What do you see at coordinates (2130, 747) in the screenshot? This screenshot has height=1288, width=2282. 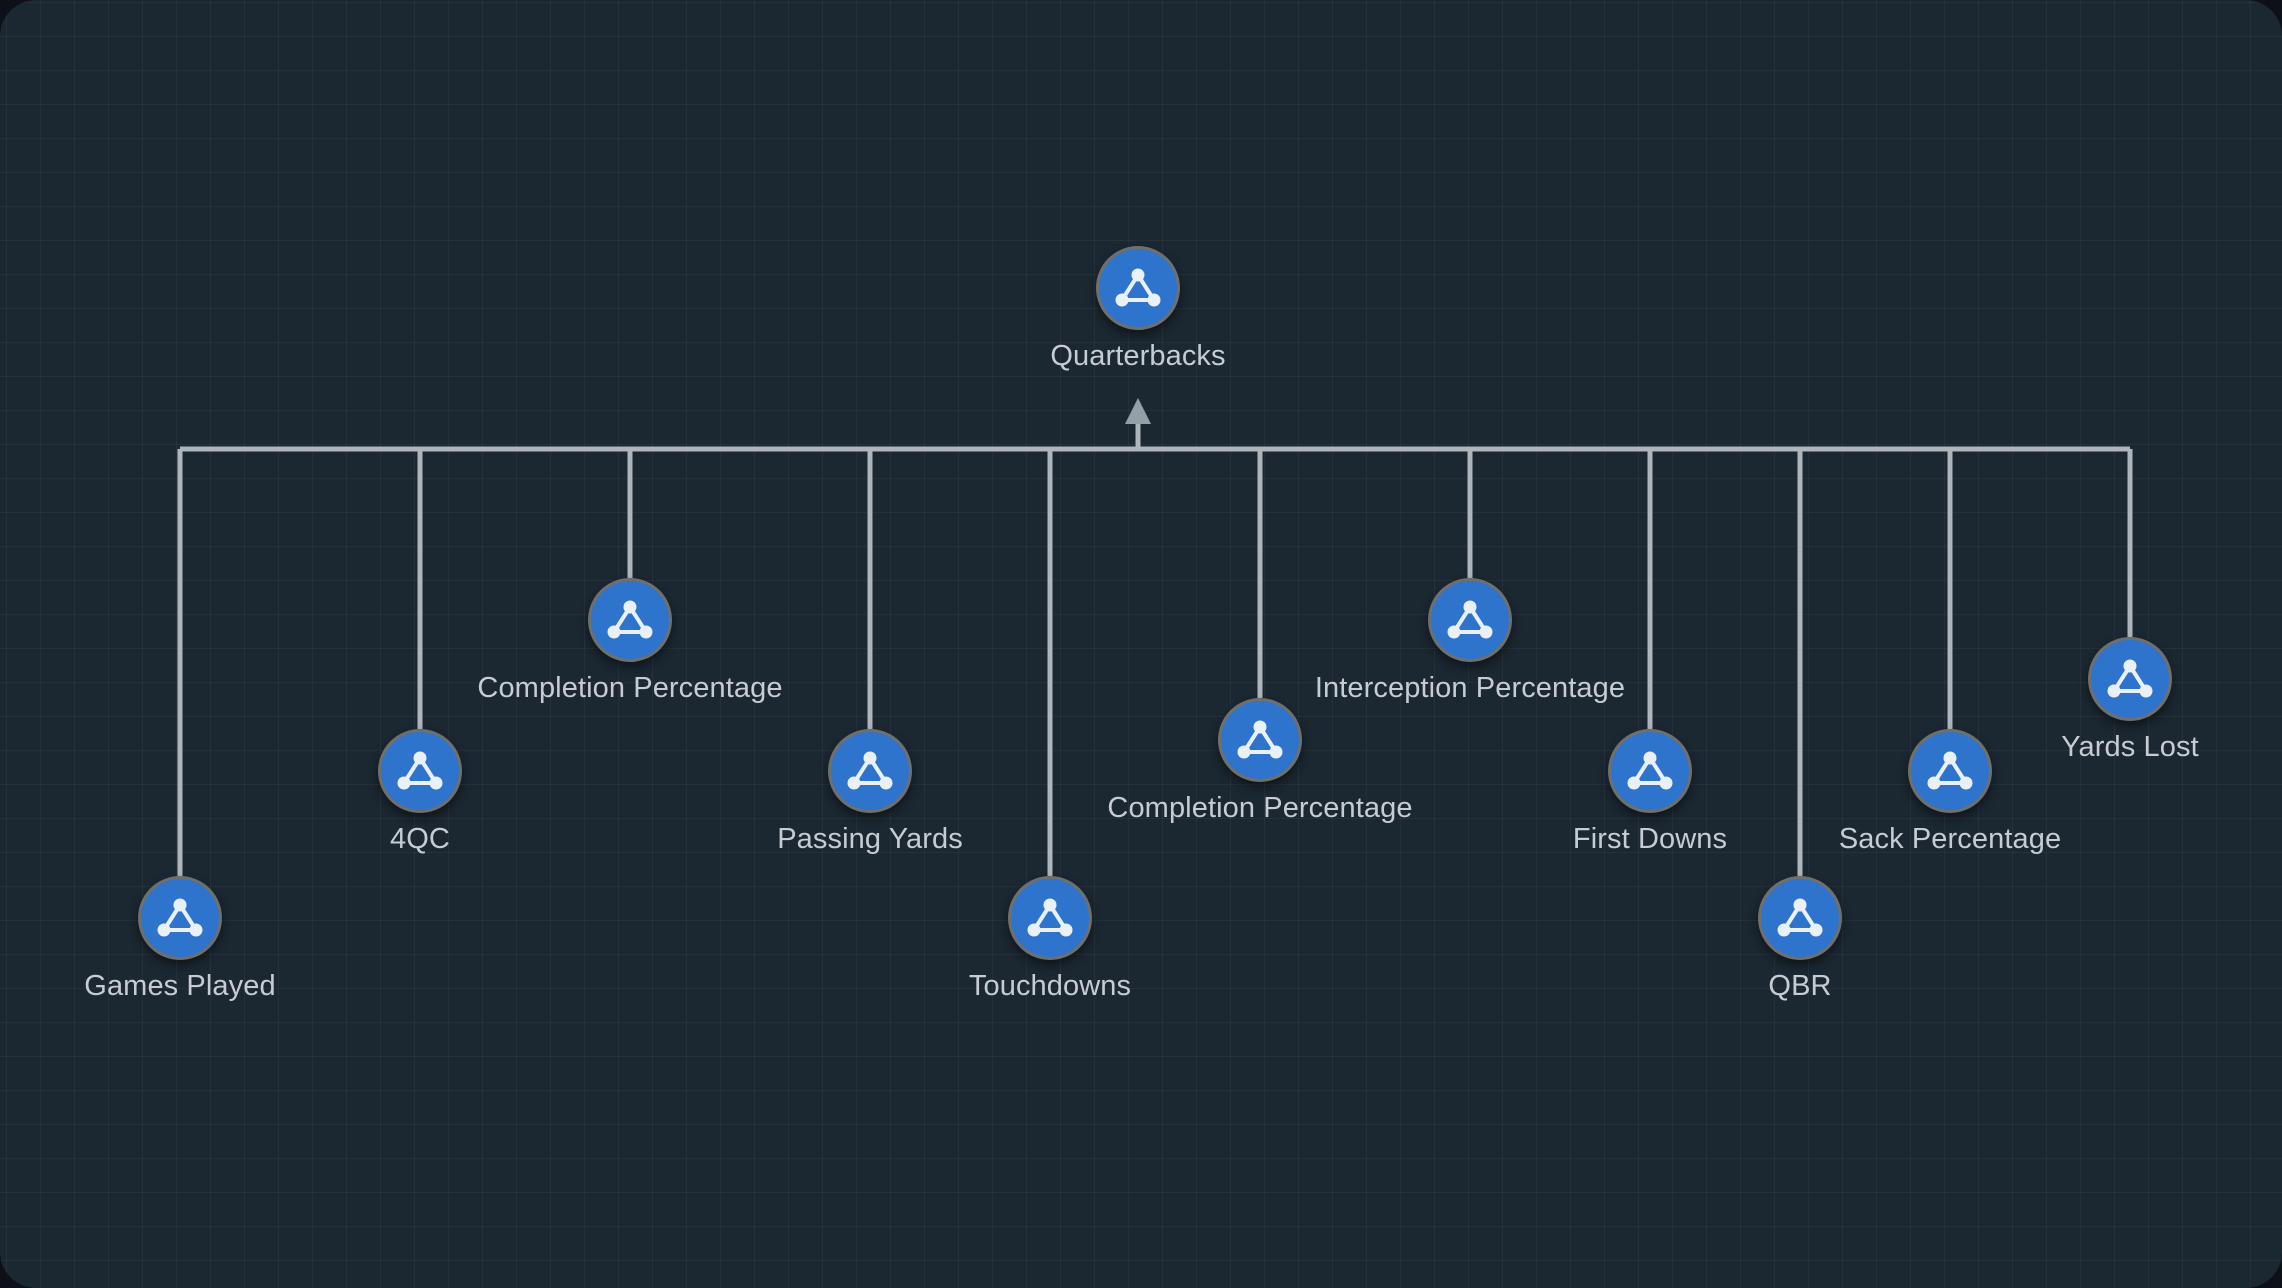 I see `node-label: Yards Lost` at bounding box center [2130, 747].